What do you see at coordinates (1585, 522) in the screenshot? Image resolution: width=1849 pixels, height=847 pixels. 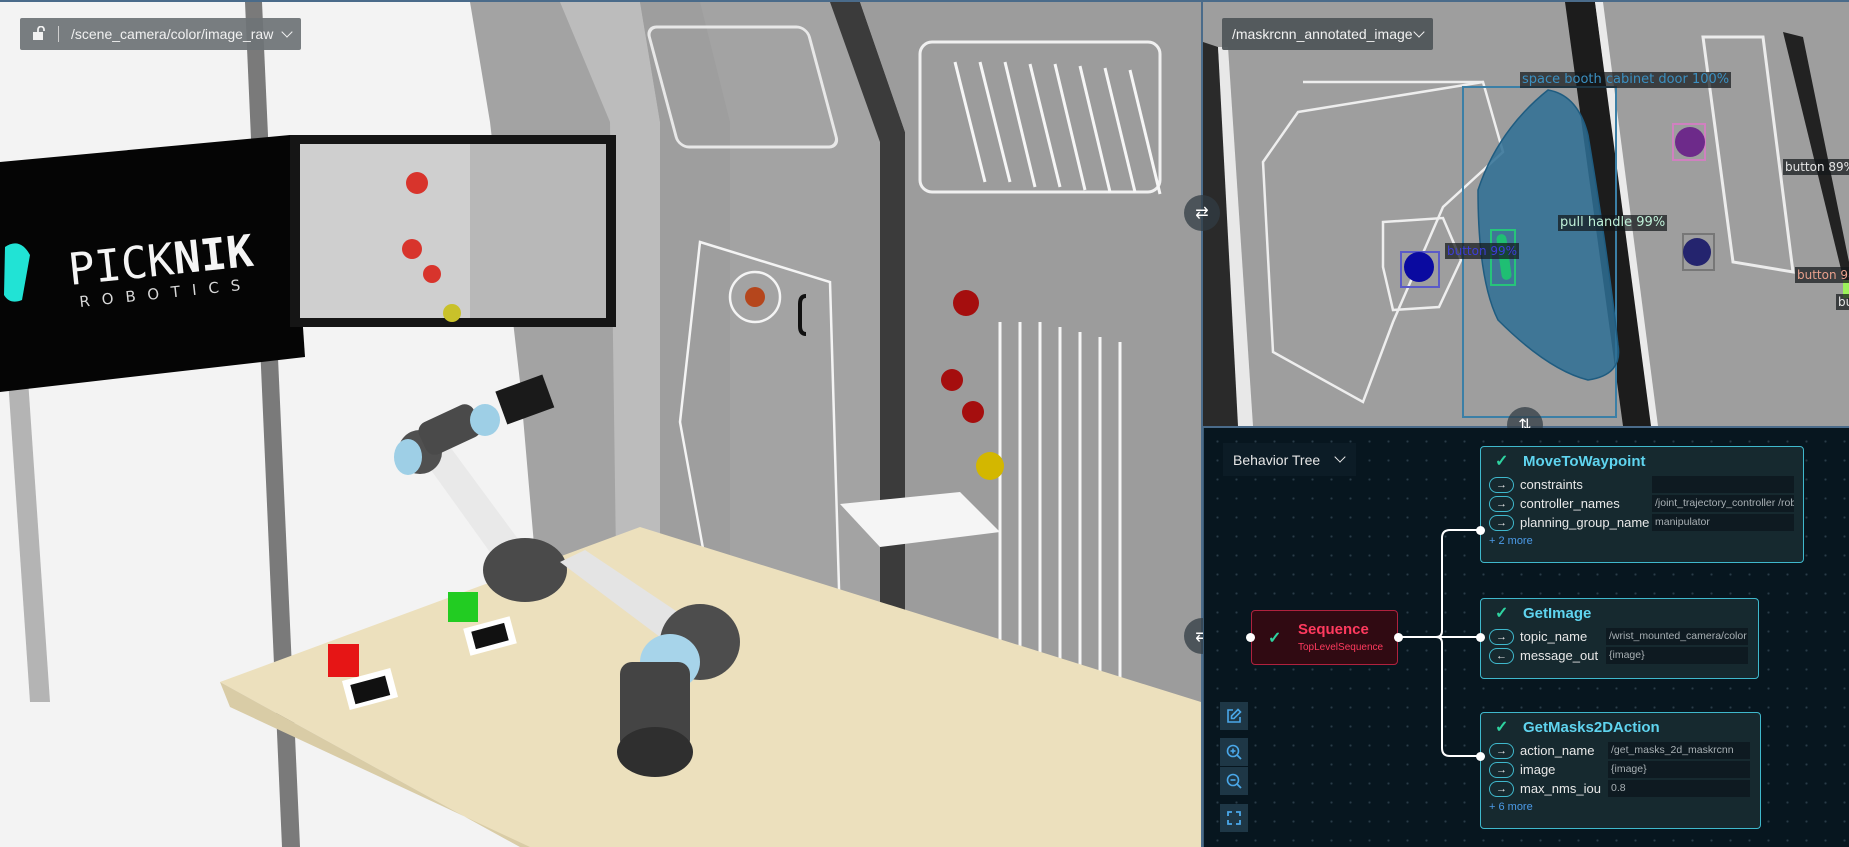 I see `port-name: planning_group_name` at bounding box center [1585, 522].